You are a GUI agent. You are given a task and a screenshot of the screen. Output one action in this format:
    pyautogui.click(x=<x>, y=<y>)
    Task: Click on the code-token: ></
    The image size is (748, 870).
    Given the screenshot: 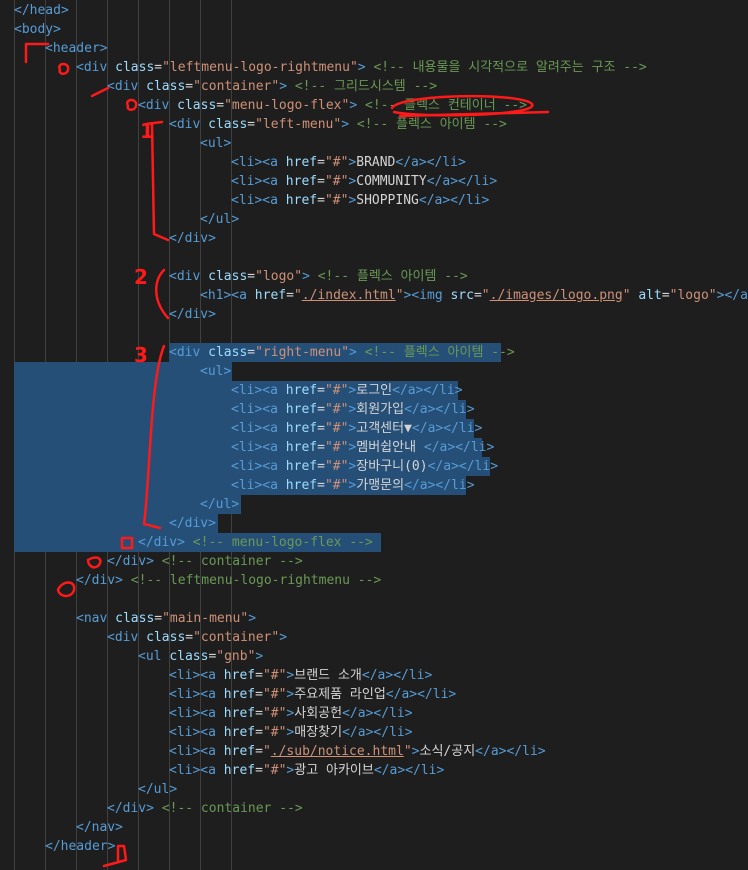 What is the action you would take?
    pyautogui.click(x=409, y=770)
    